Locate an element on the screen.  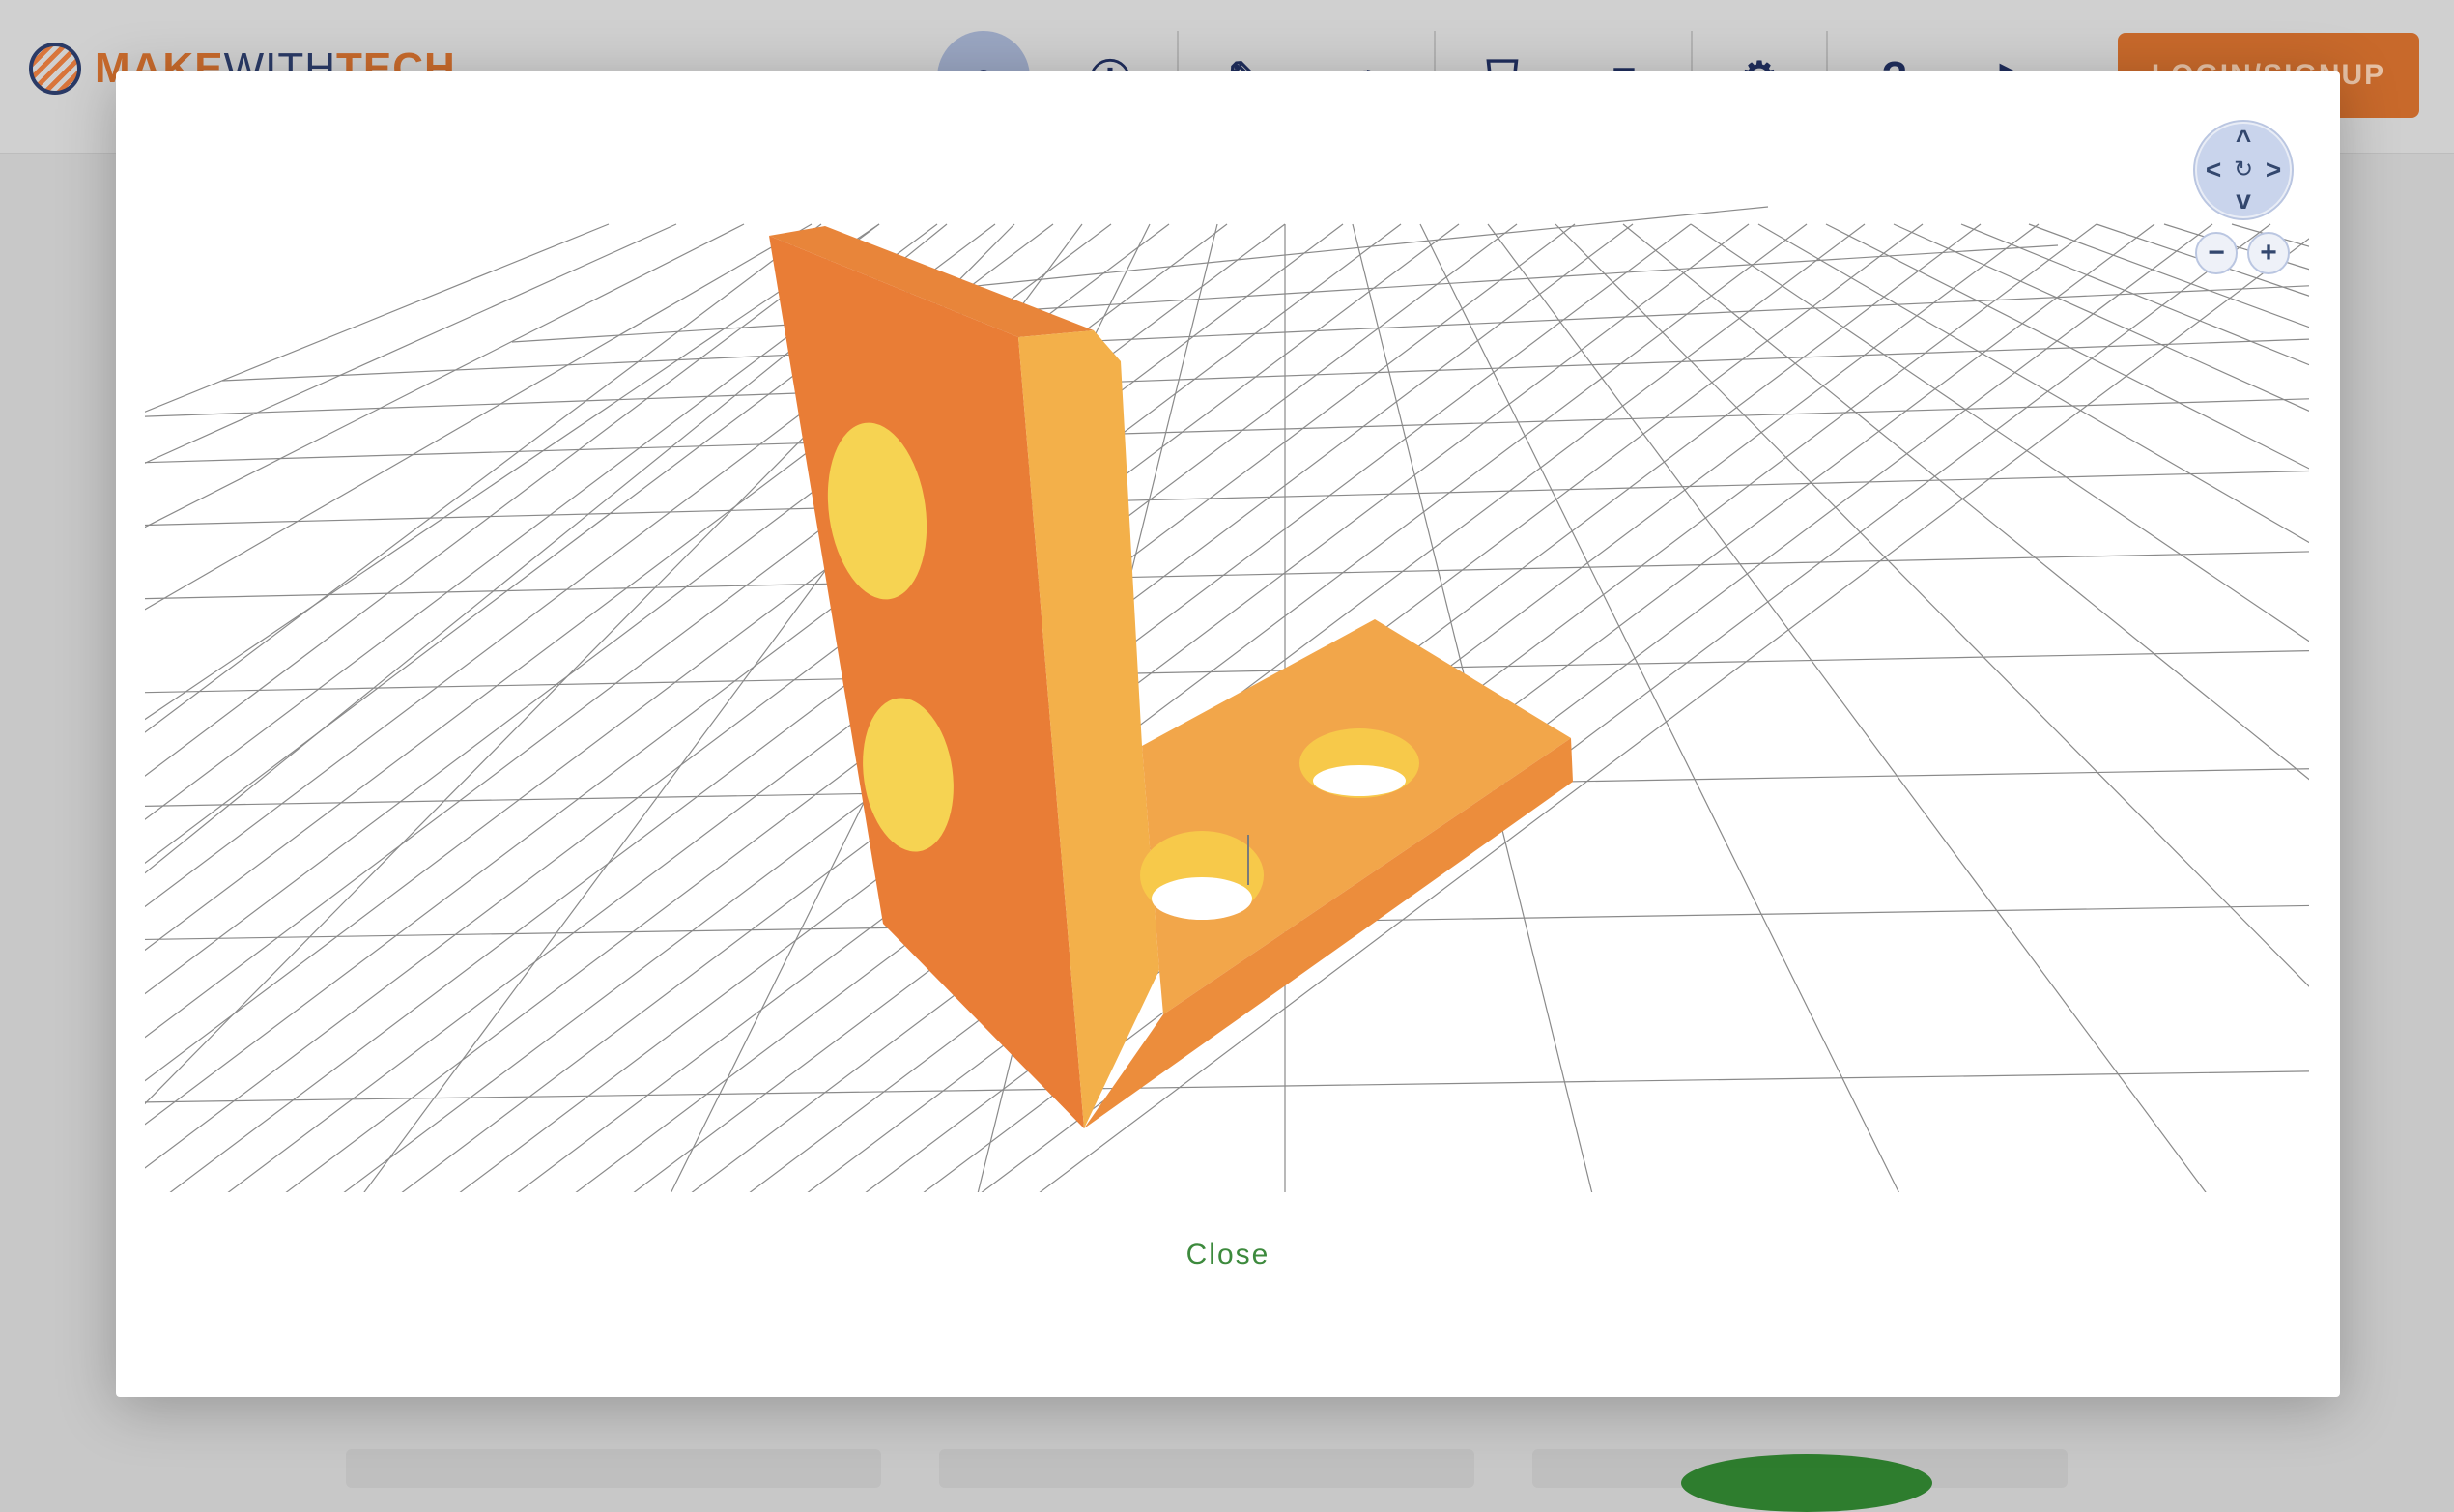
zoom-out-button: − is located at coordinates (2216, 253).